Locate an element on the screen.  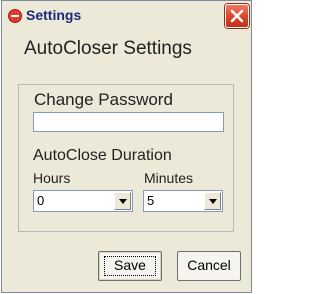
close-button is located at coordinates (237, 16).